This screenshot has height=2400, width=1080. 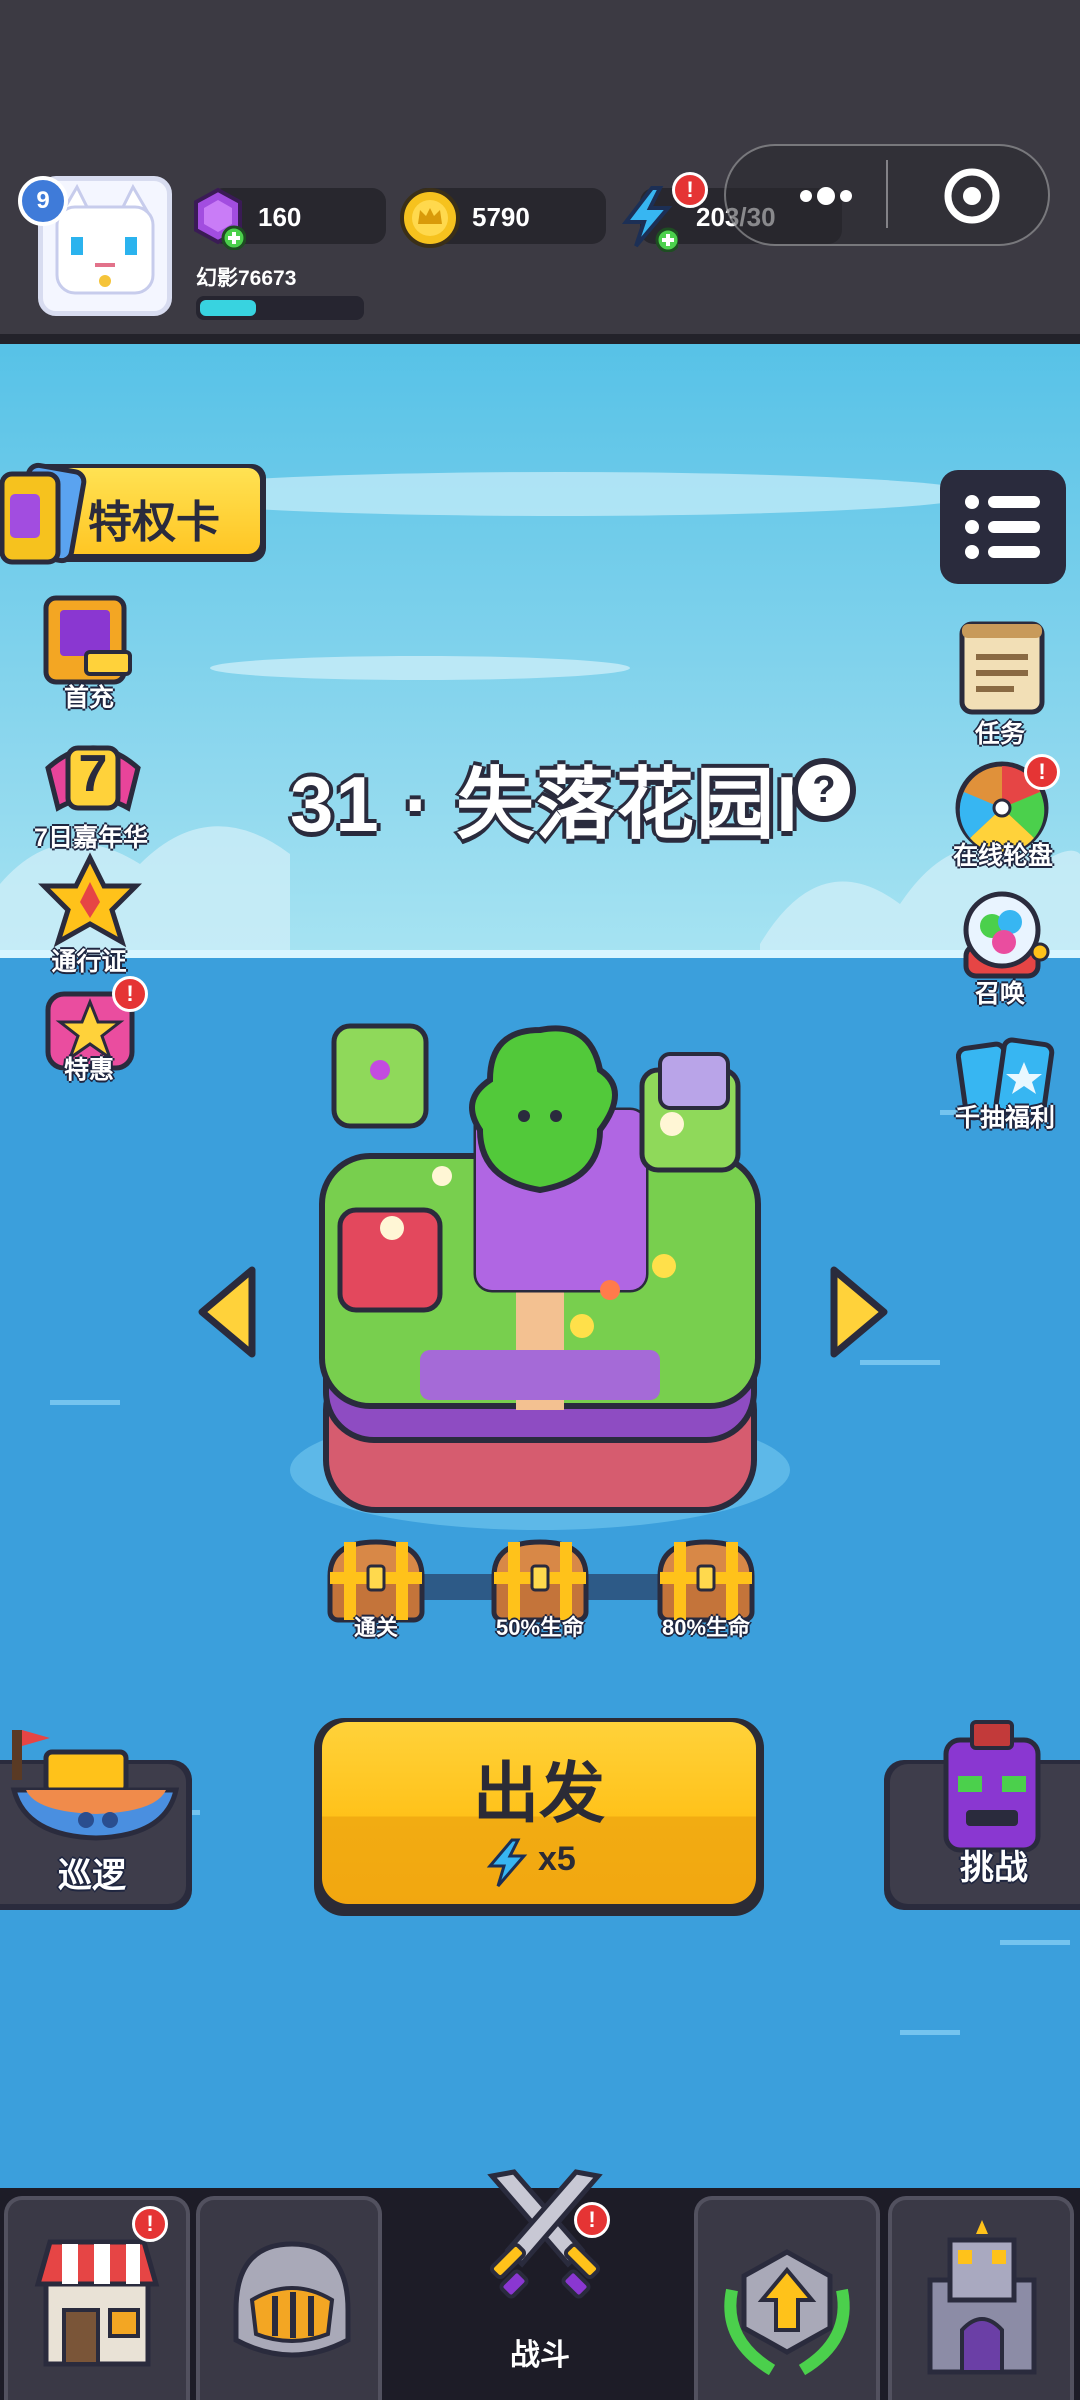 What do you see at coordinates (97, 2303) in the screenshot?
I see `shop-icon` at bounding box center [97, 2303].